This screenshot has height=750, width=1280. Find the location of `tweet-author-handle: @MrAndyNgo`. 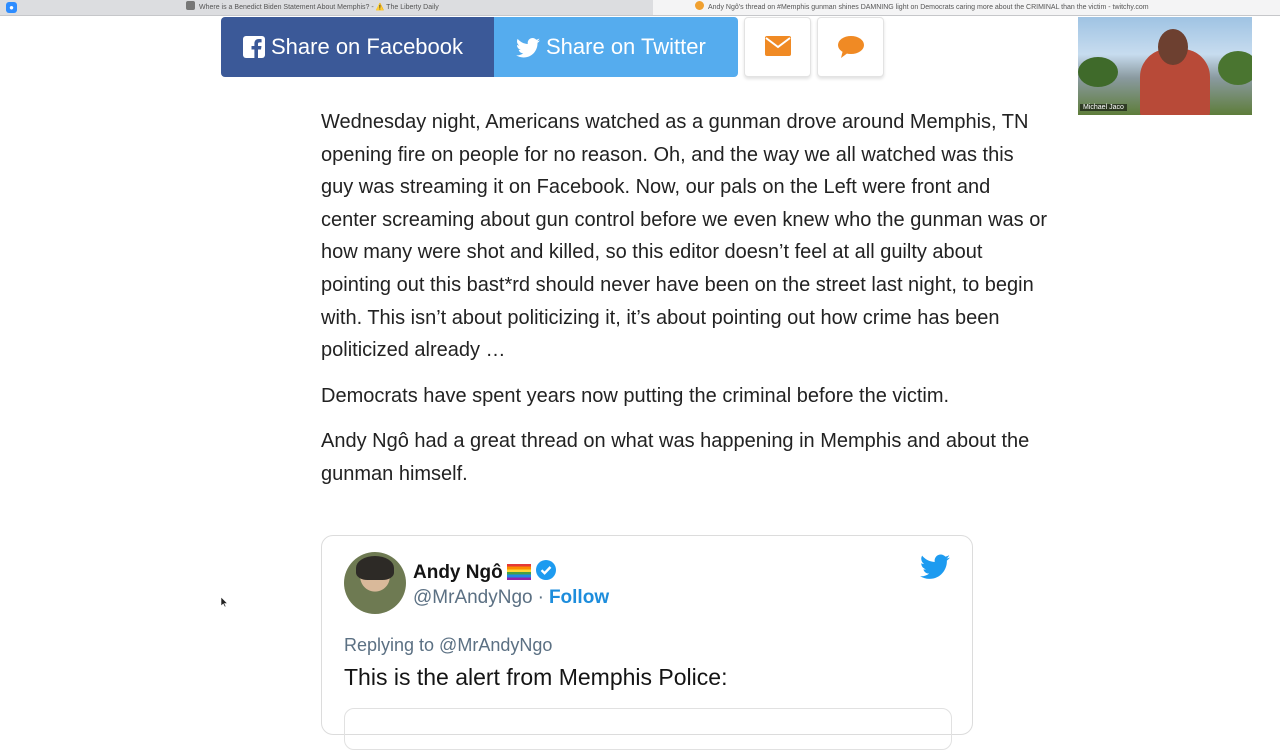

tweet-author-handle: @MrAndyNgo is located at coordinates (473, 597).